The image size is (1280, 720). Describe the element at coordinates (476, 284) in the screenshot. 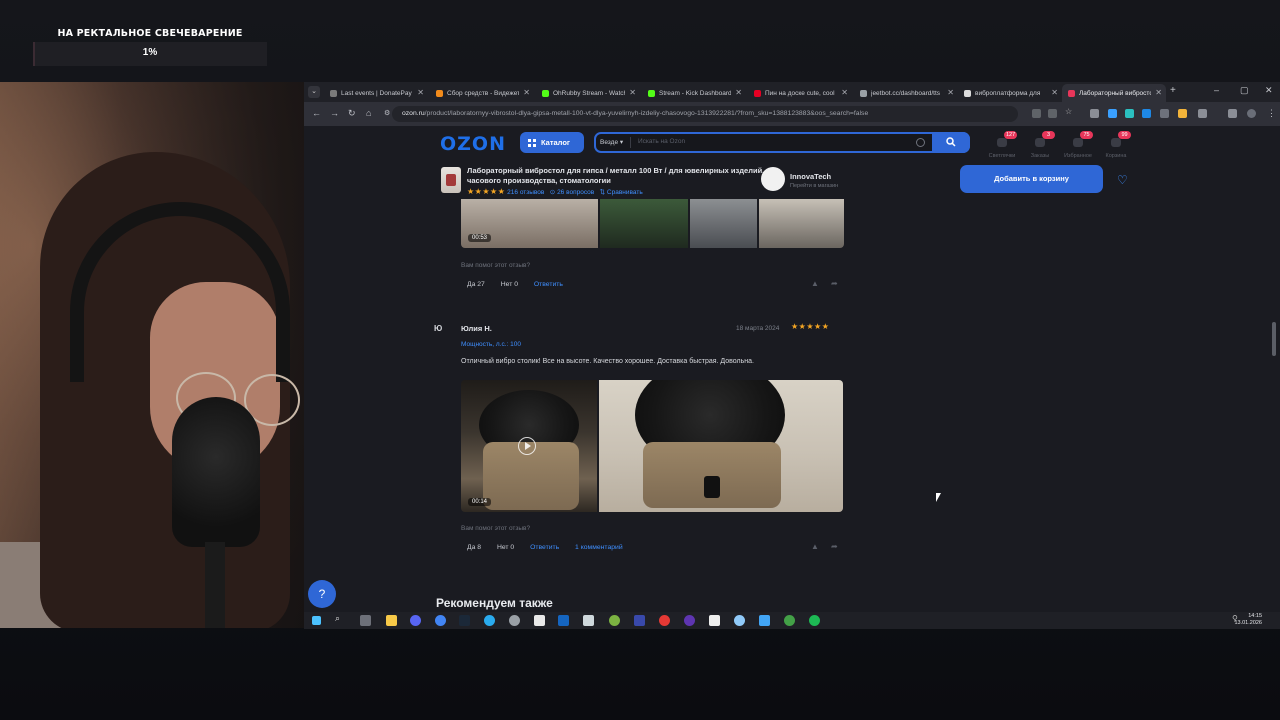

I see `vote-yes-button: Да 27` at that location.